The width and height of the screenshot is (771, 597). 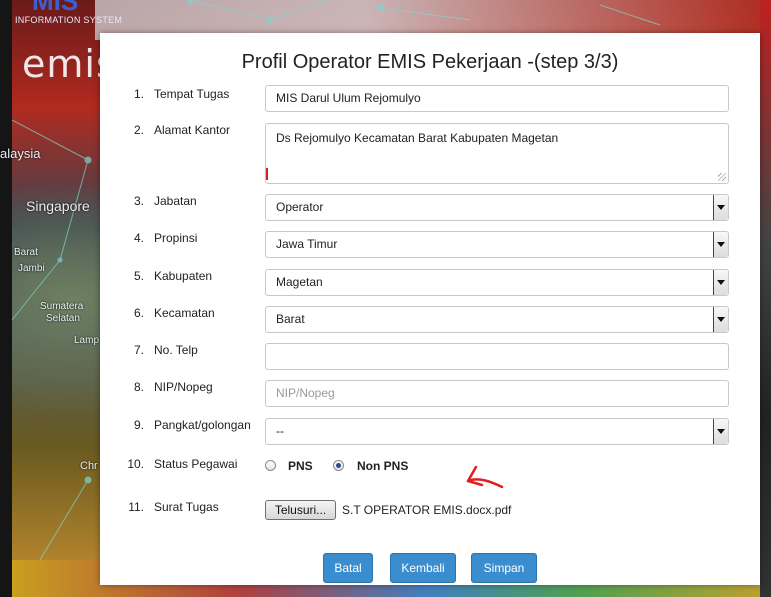 I want to click on field-number: 1., so click(x=138, y=94).